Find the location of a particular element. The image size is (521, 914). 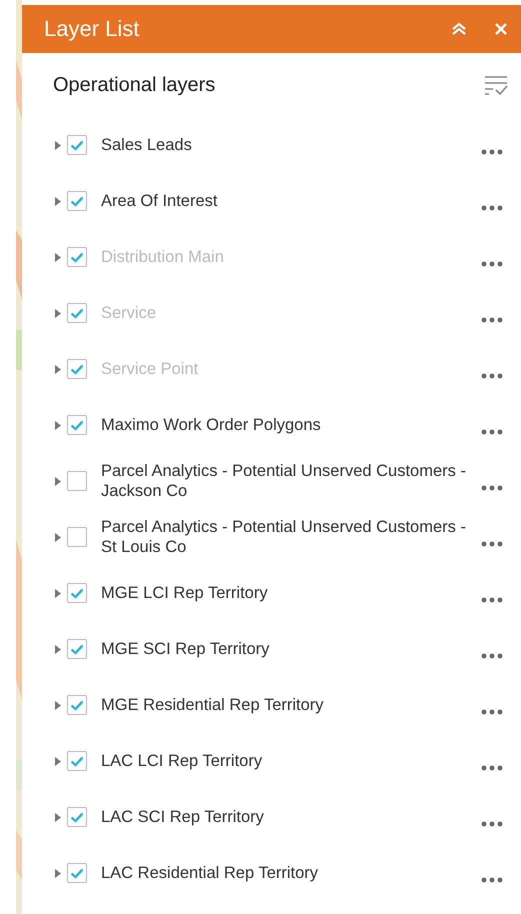

layer-name: Parcel Analytics - Potential Unserved Customers - St Louis Co is located at coordinates (284, 537).